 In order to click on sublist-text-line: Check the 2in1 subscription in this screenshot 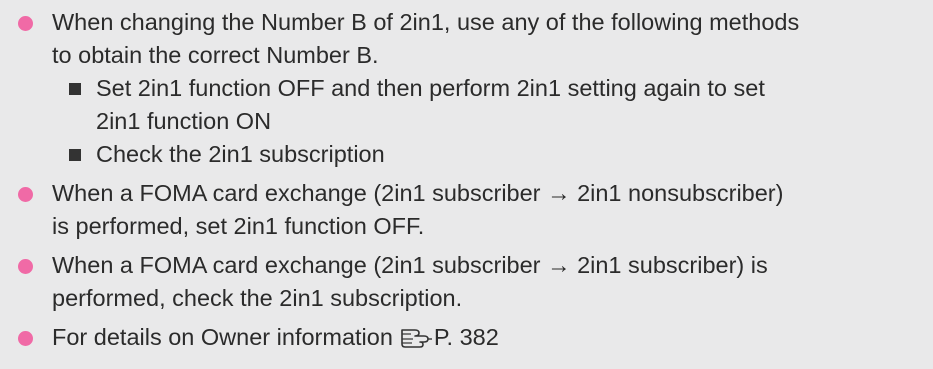, I will do `click(240, 154)`.